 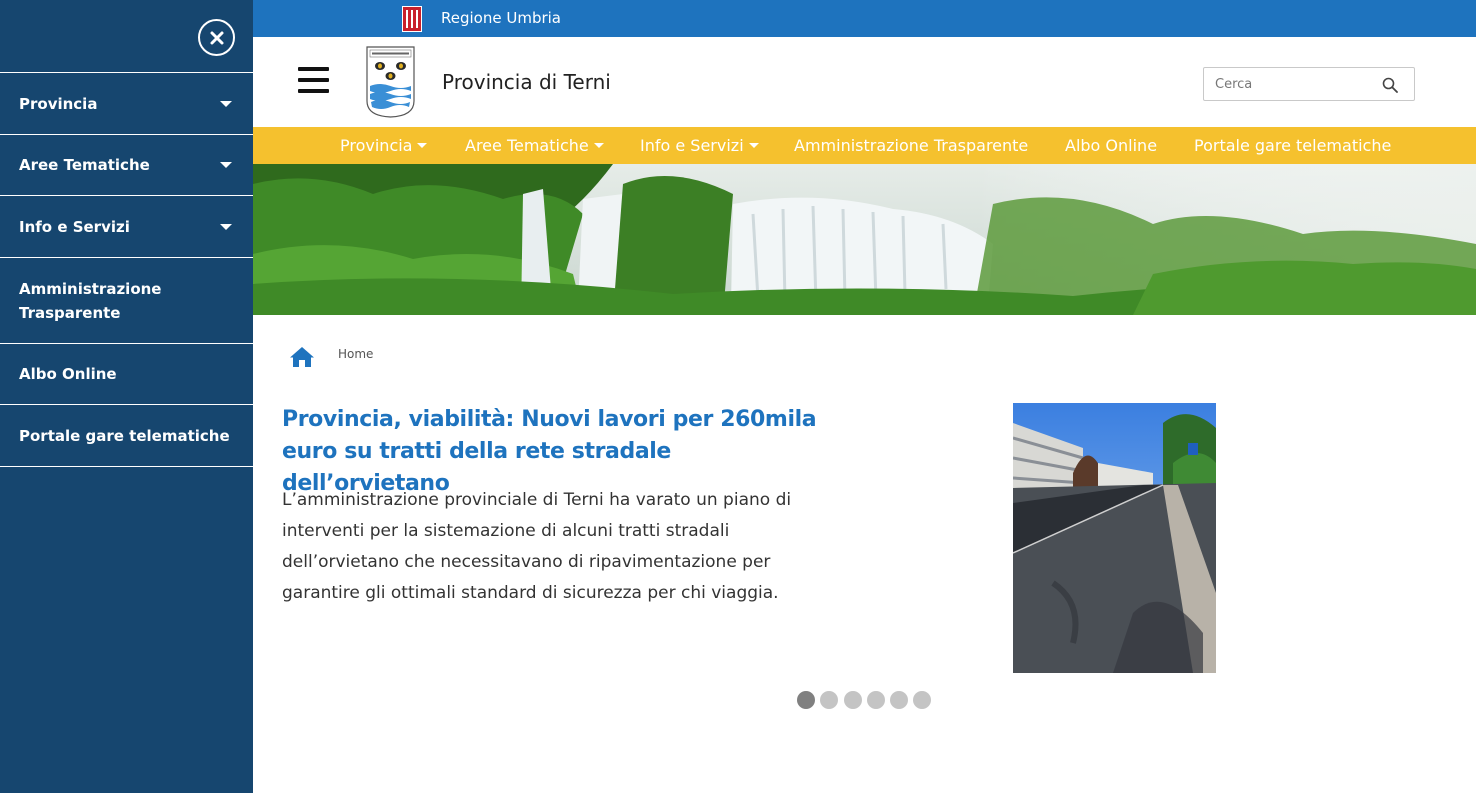 What do you see at coordinates (90, 300) in the screenshot?
I see `drawer-item-label: Amministrazione Trasparente` at bounding box center [90, 300].